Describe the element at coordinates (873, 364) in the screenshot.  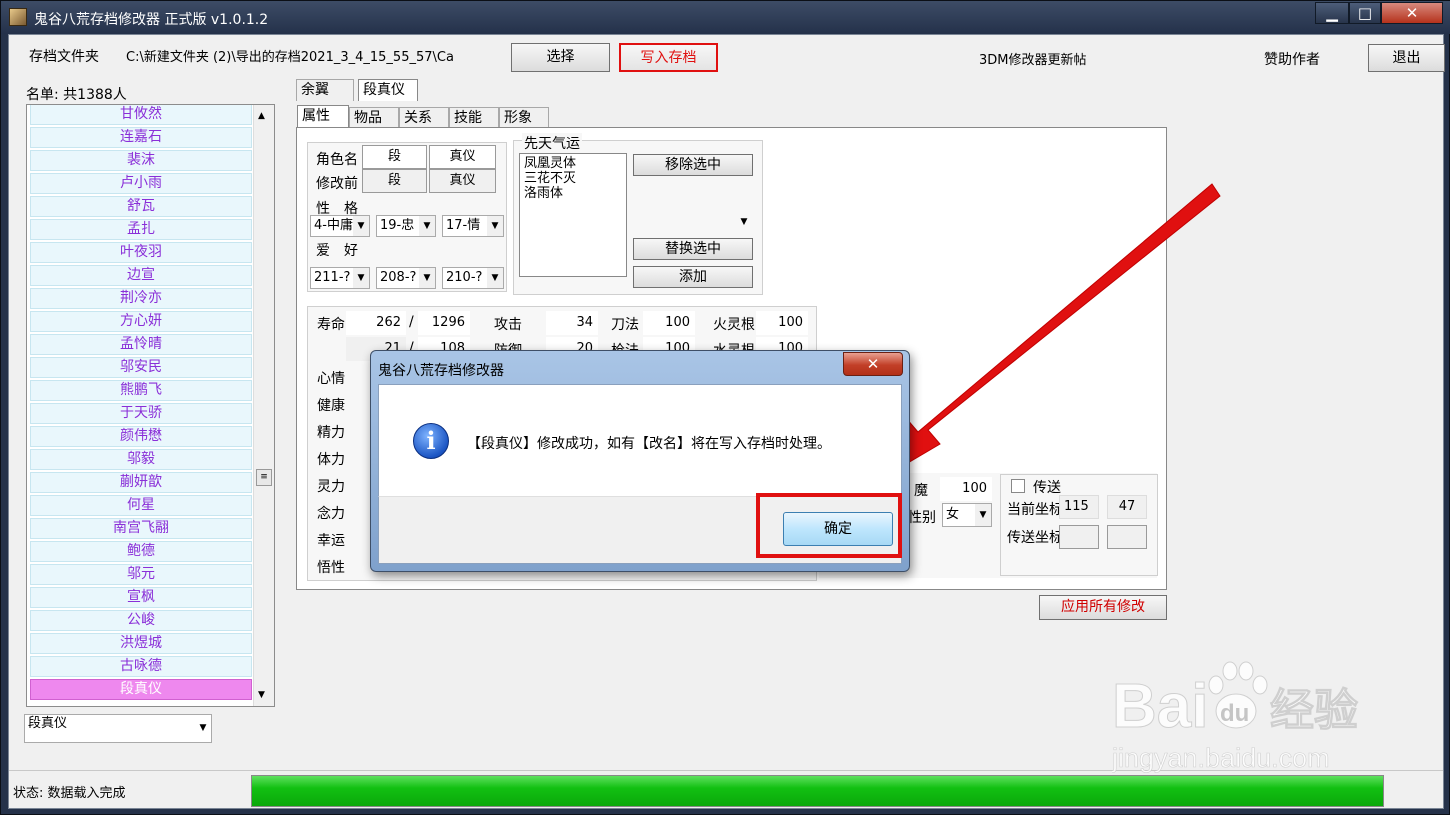
I see `dialog-close-button: ✕` at that location.